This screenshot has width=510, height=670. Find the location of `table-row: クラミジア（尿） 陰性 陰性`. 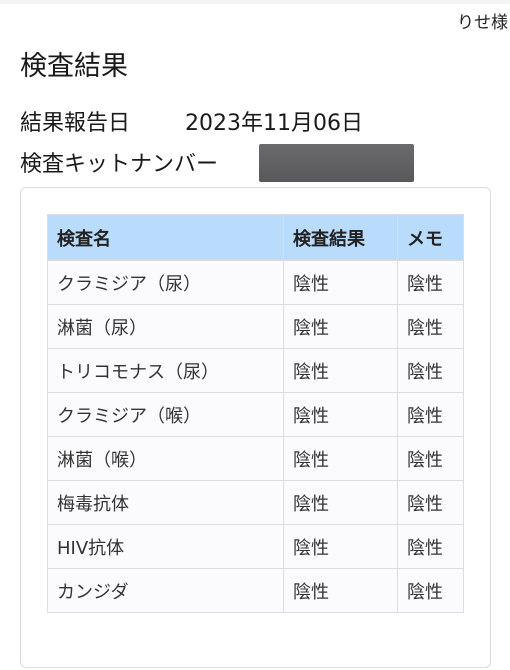

table-row: クラミジア（尿） 陰性 陰性 is located at coordinates (255, 282).